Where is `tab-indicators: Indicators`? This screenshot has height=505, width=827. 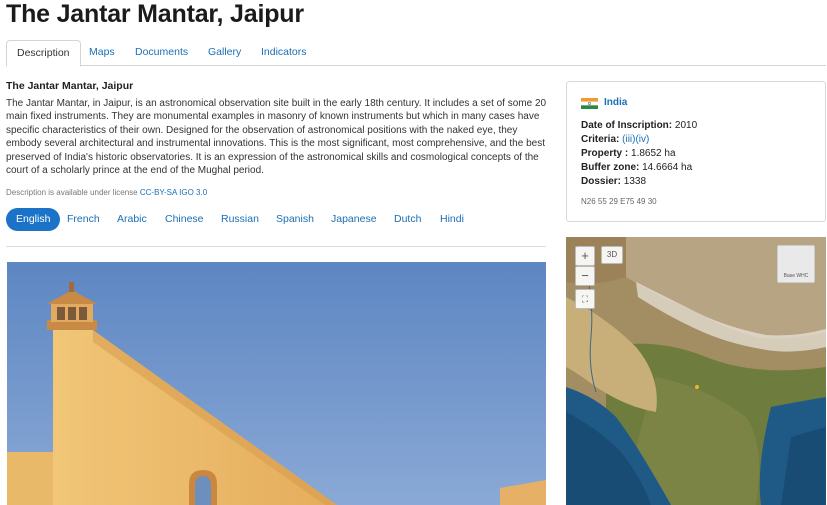
tab-indicators: Indicators is located at coordinates (284, 53).